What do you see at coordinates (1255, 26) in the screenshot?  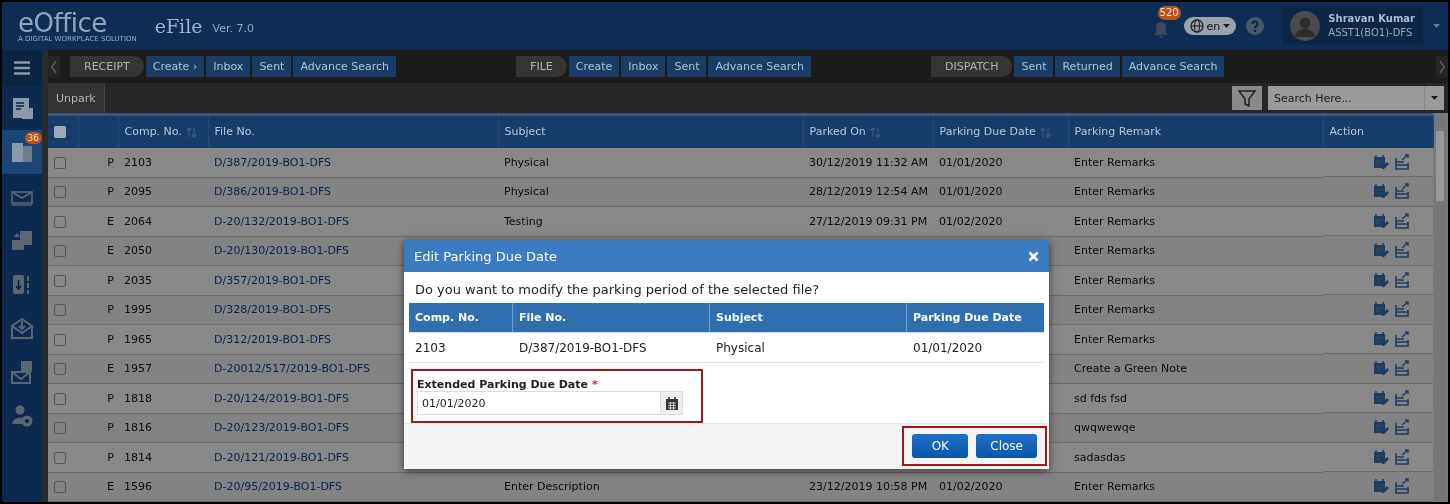 I see `help-icon` at bounding box center [1255, 26].